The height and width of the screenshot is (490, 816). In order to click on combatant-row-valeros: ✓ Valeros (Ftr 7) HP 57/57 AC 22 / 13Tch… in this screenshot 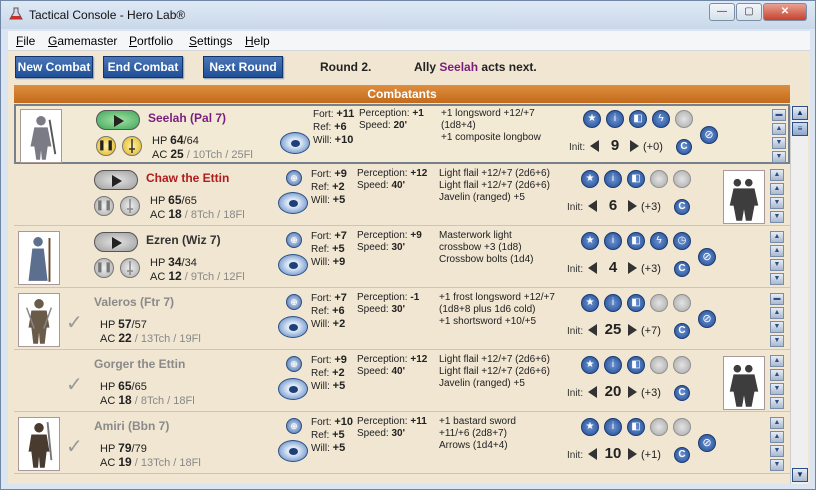, I will do `click(402, 320)`.